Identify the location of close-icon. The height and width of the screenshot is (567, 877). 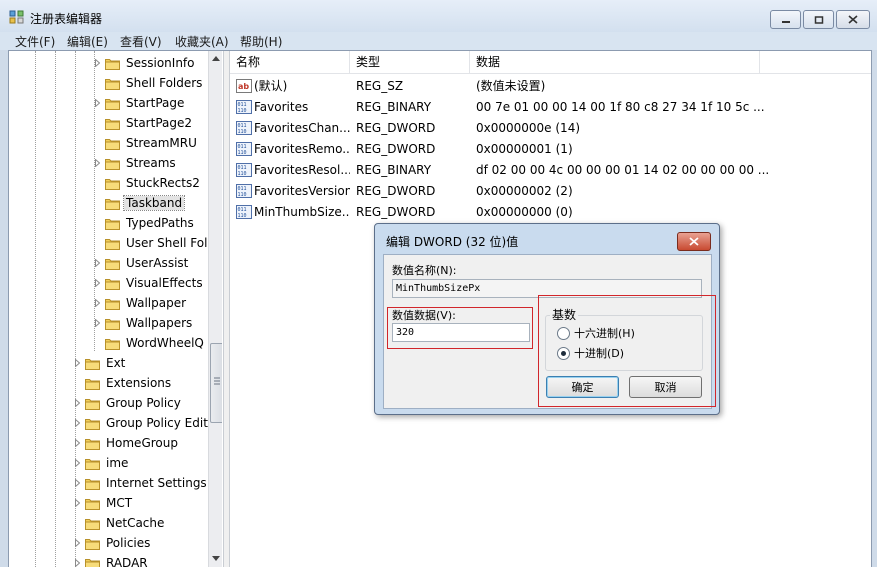
(694, 241).